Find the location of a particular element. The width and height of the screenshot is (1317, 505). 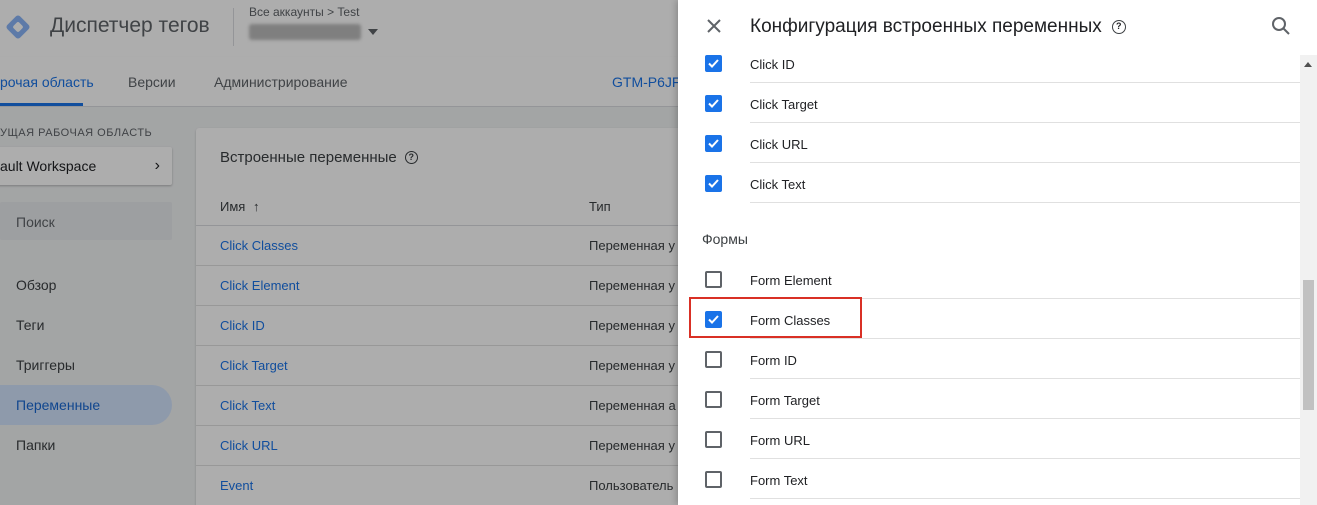

list-item: Click Target is located at coordinates (989, 103).